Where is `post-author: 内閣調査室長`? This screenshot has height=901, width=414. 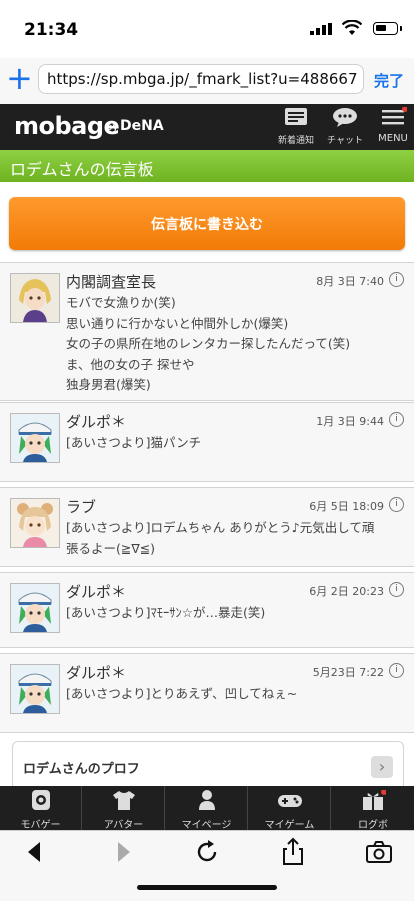
post-author: 内閣調査室長 is located at coordinates (111, 281).